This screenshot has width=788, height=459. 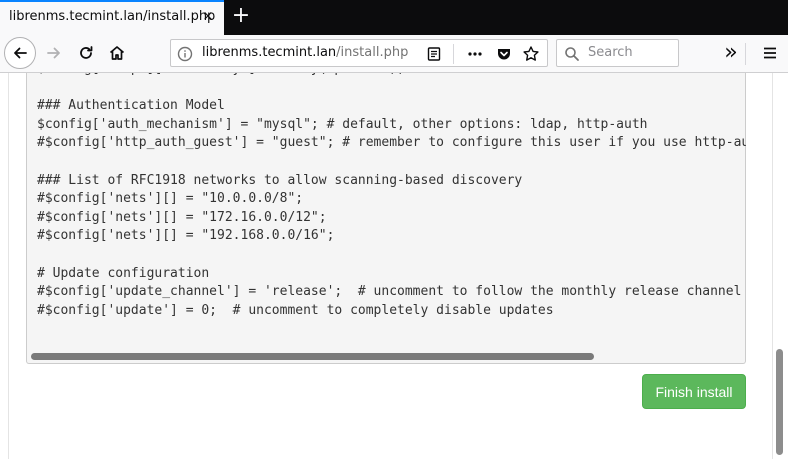 What do you see at coordinates (572, 56) in the screenshot?
I see `search-icon` at bounding box center [572, 56].